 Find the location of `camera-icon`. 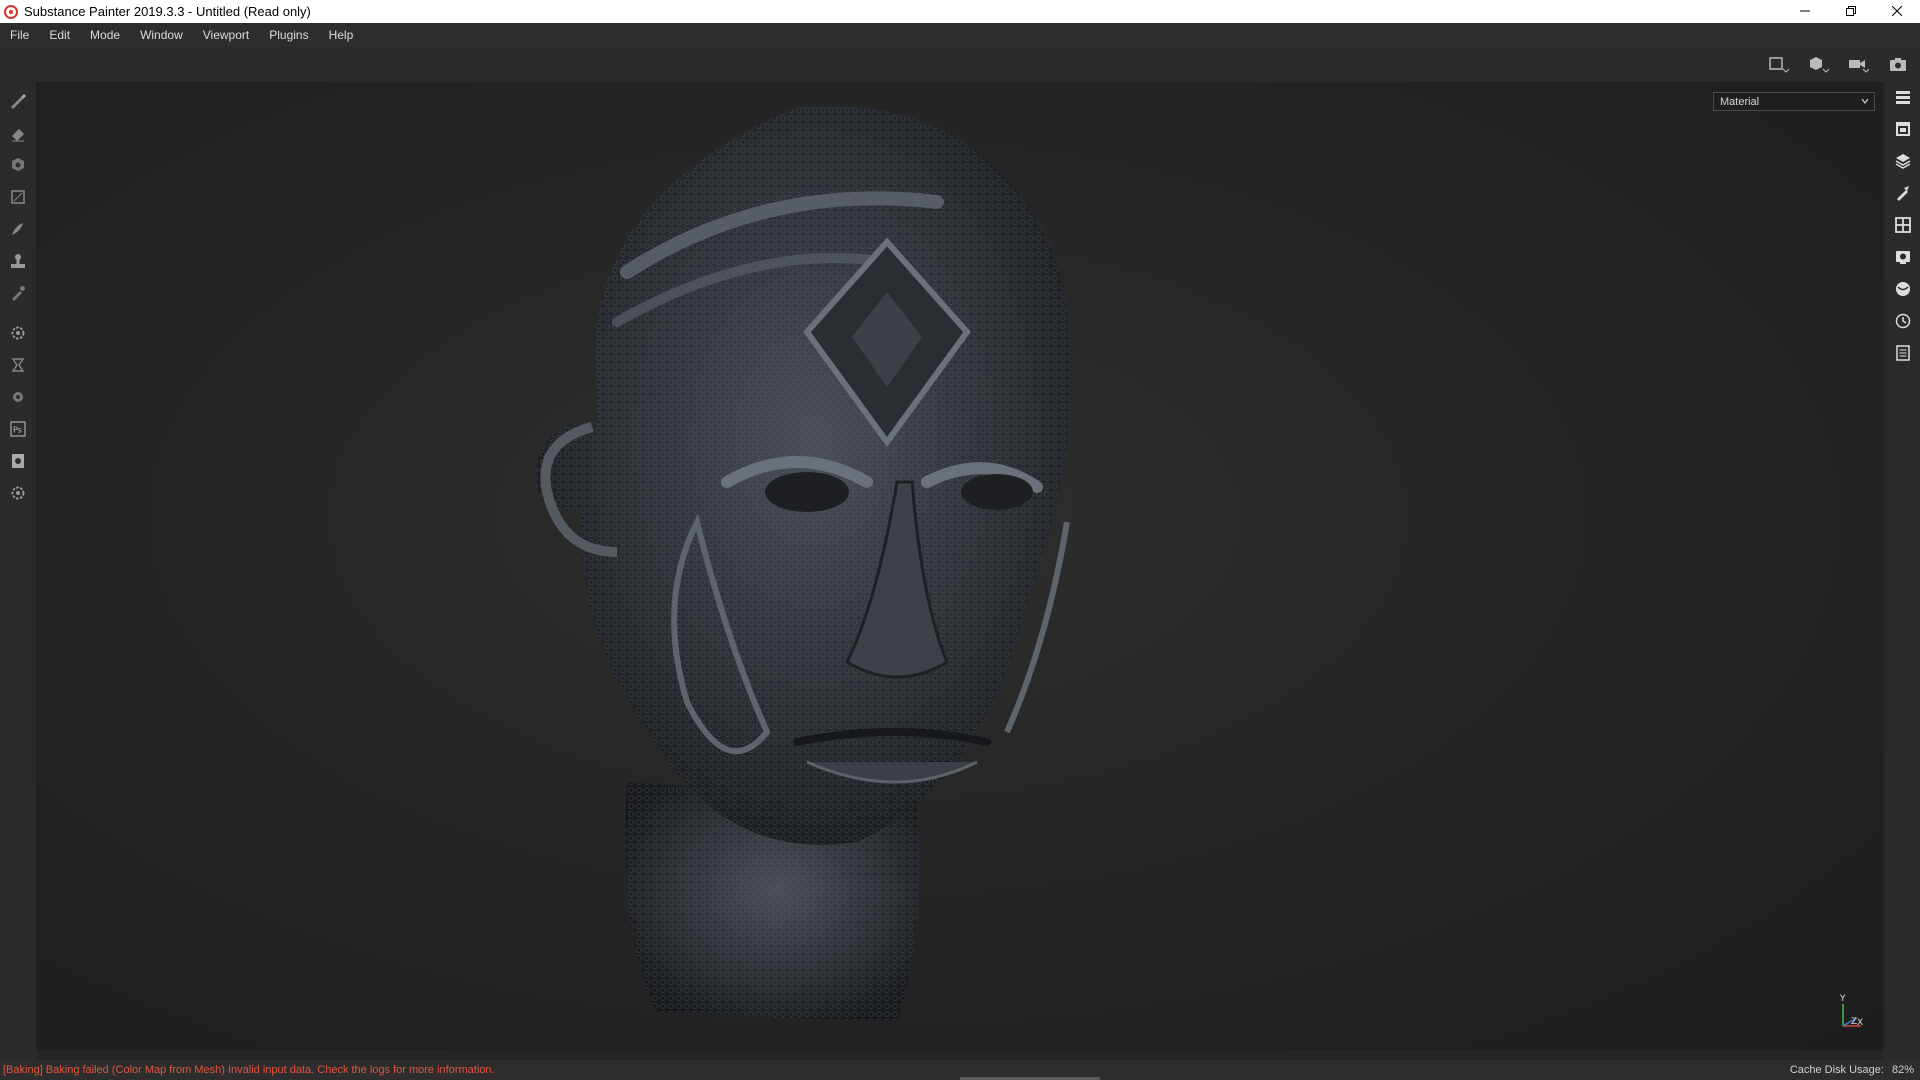

camera-icon is located at coordinates (1858, 64).